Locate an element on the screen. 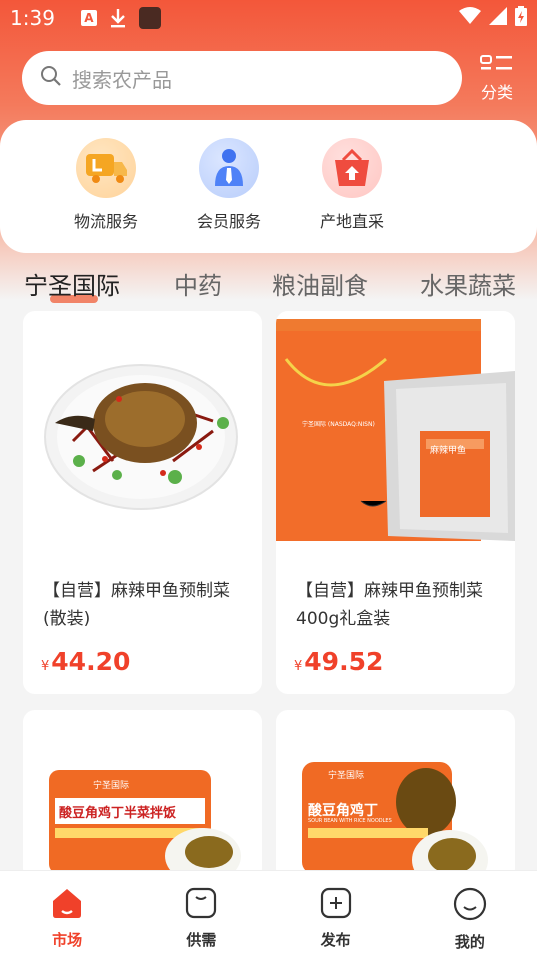  bottom-navigation: 市场 供需 发布 我的 is located at coordinates (268, 913).